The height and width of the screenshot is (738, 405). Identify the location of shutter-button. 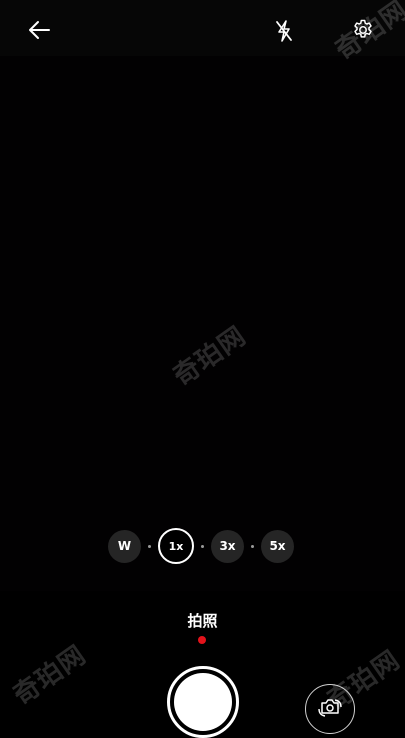
(203, 702).